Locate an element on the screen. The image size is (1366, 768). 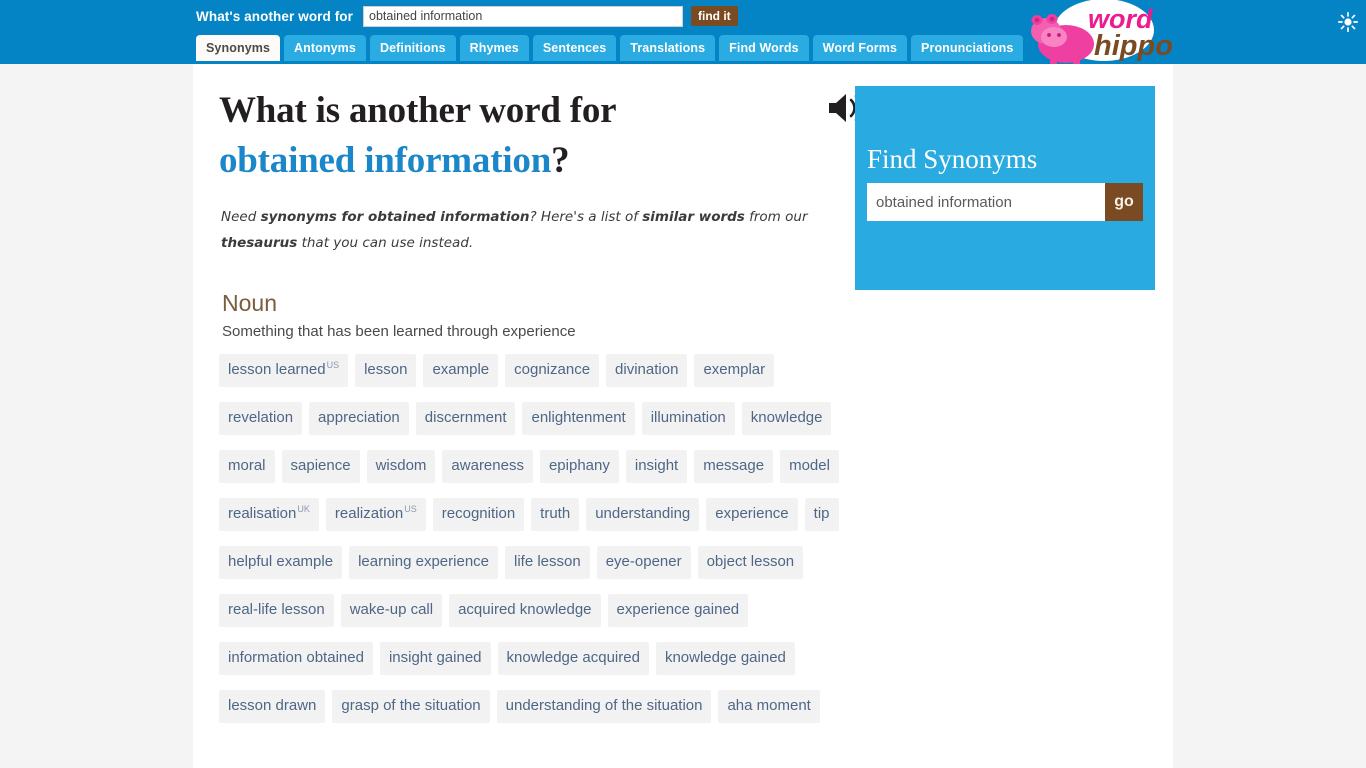
synonym-label: experience gained is located at coordinates (678, 609).